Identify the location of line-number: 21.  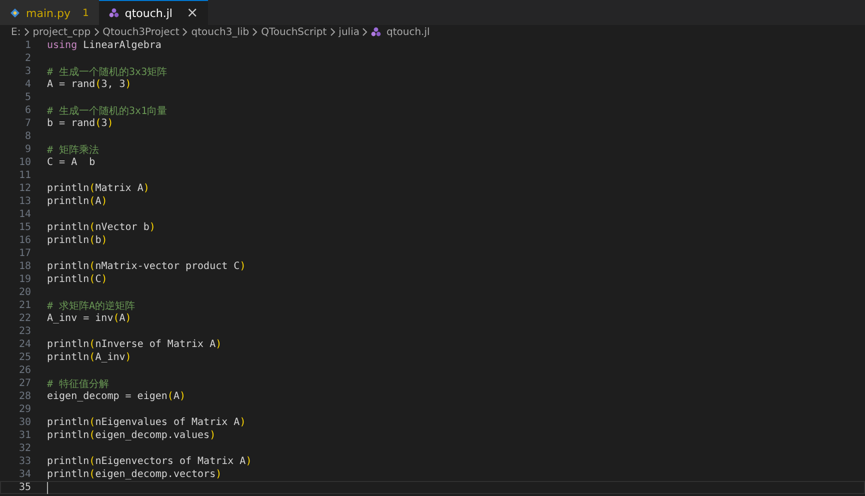
(24, 305).